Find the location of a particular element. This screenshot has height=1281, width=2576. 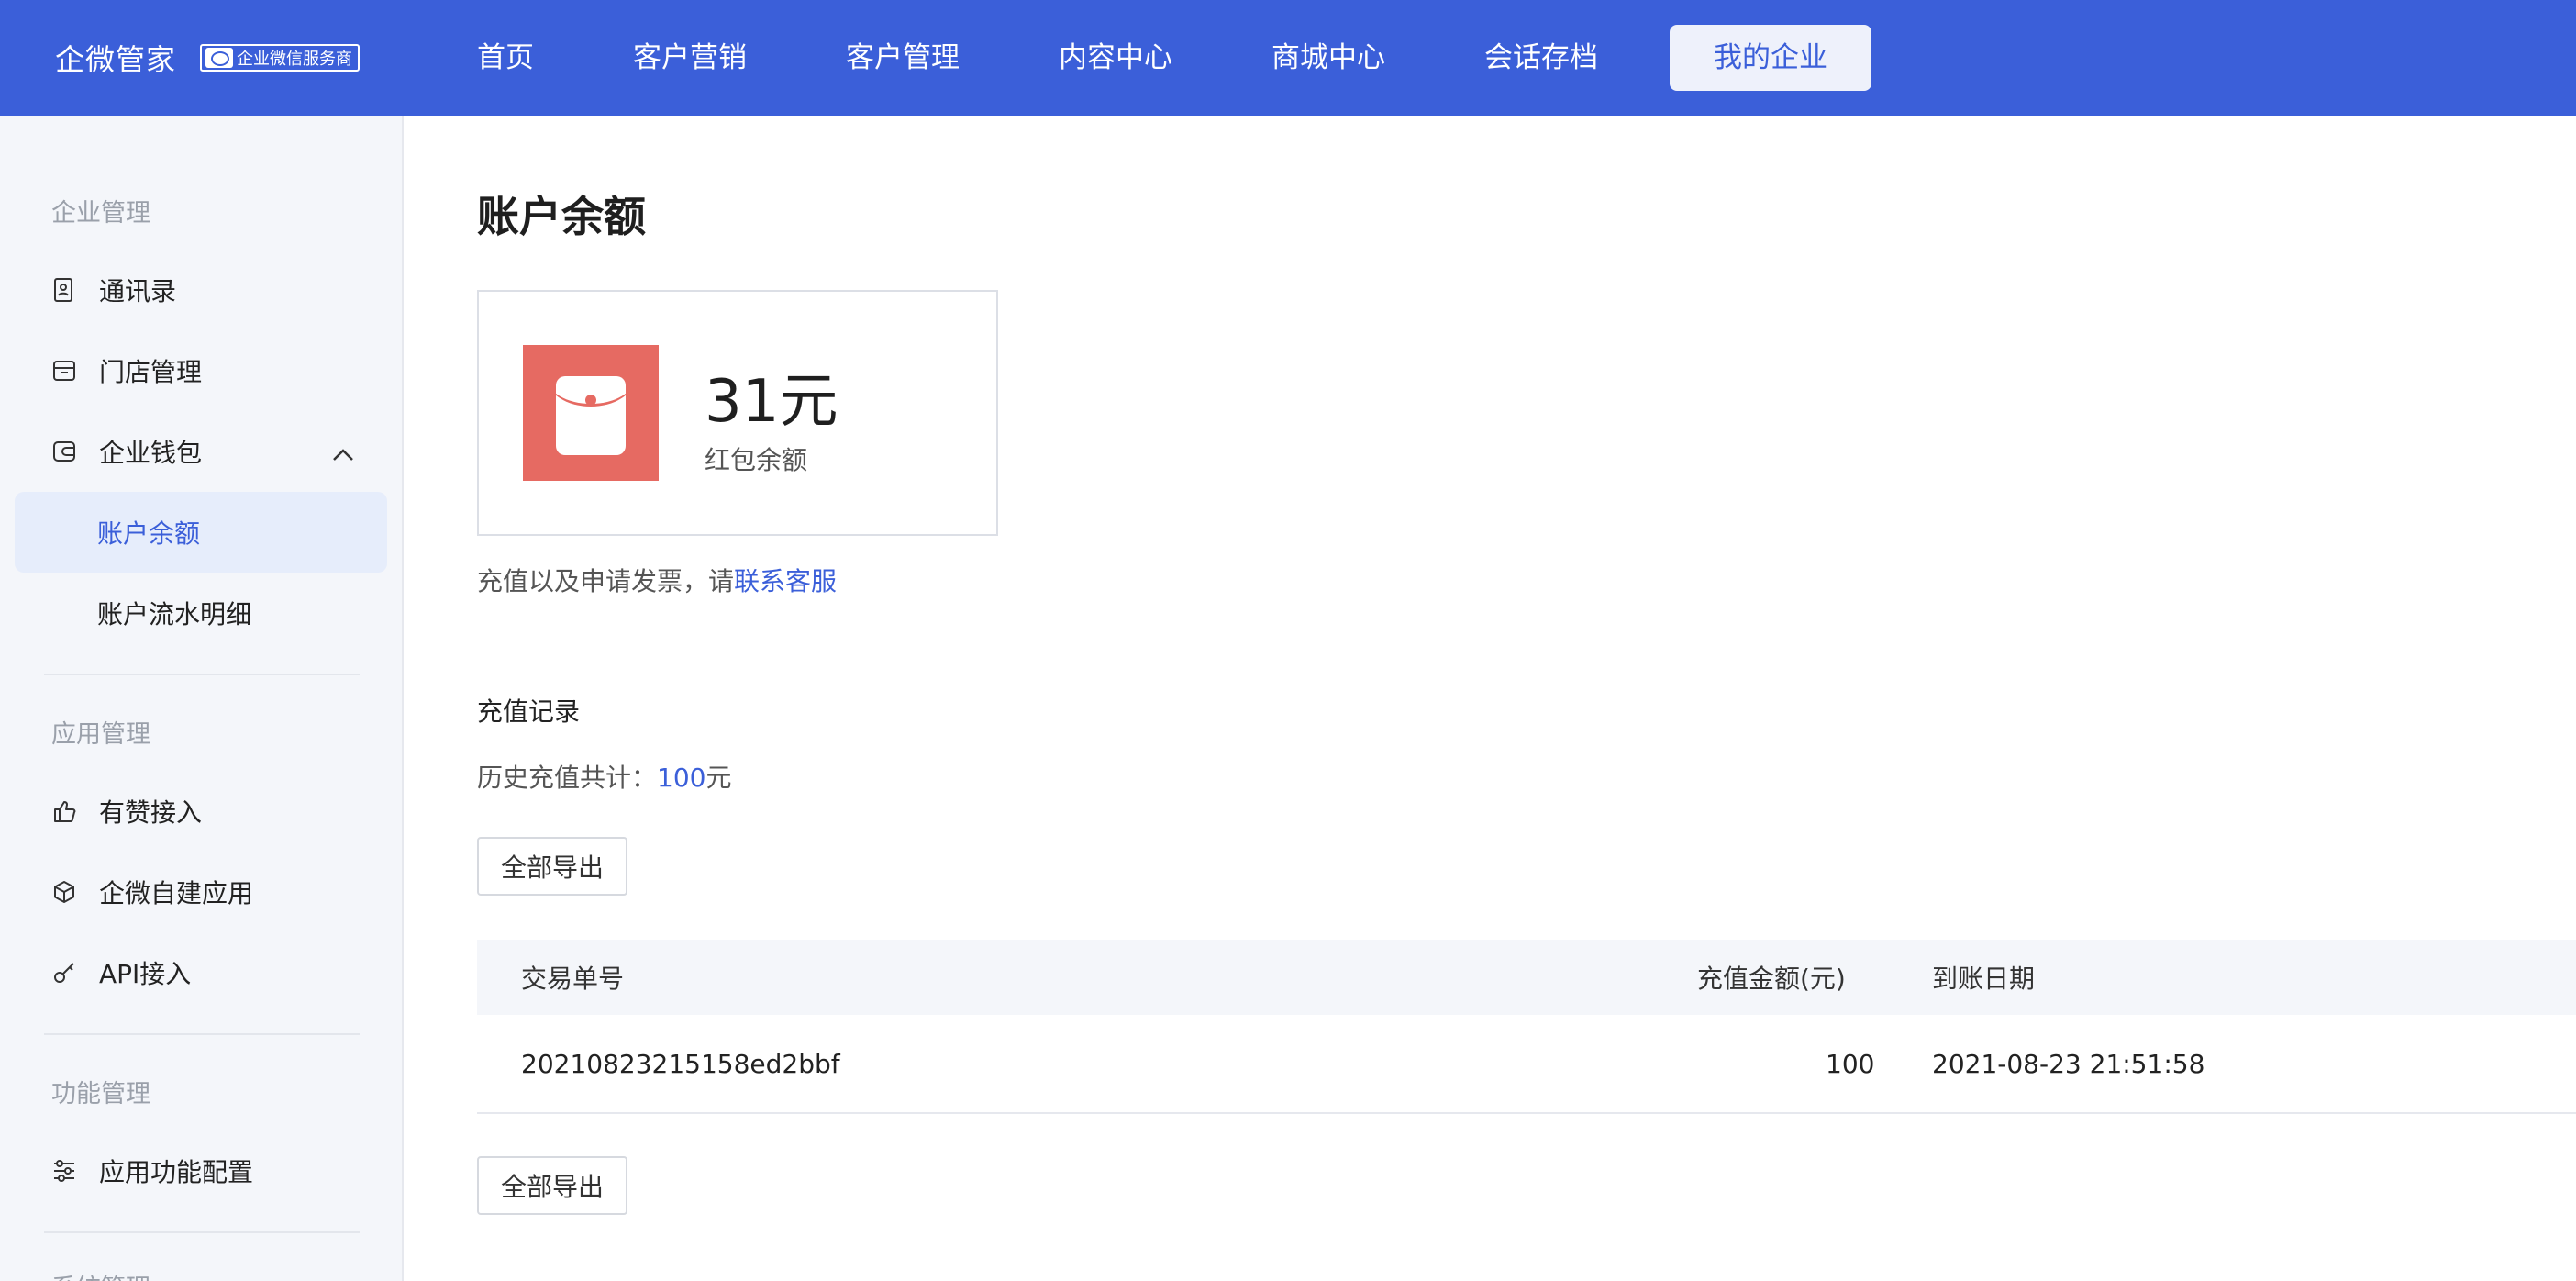

page-title: 账户余额 is located at coordinates (561, 217).